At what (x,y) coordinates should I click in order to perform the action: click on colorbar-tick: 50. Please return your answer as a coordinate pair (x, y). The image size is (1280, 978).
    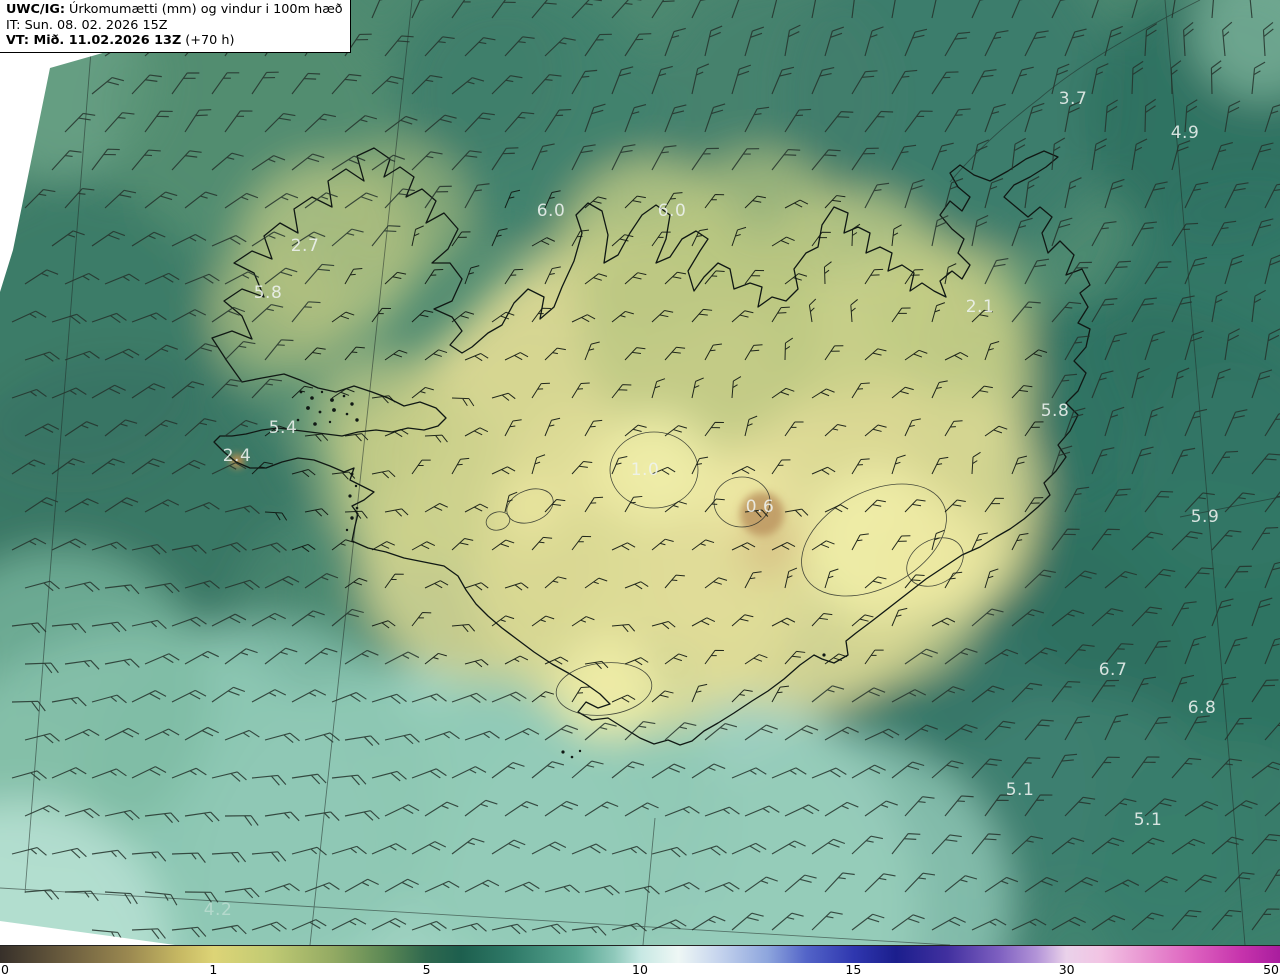
    Looking at the image, I should click on (1271, 969).